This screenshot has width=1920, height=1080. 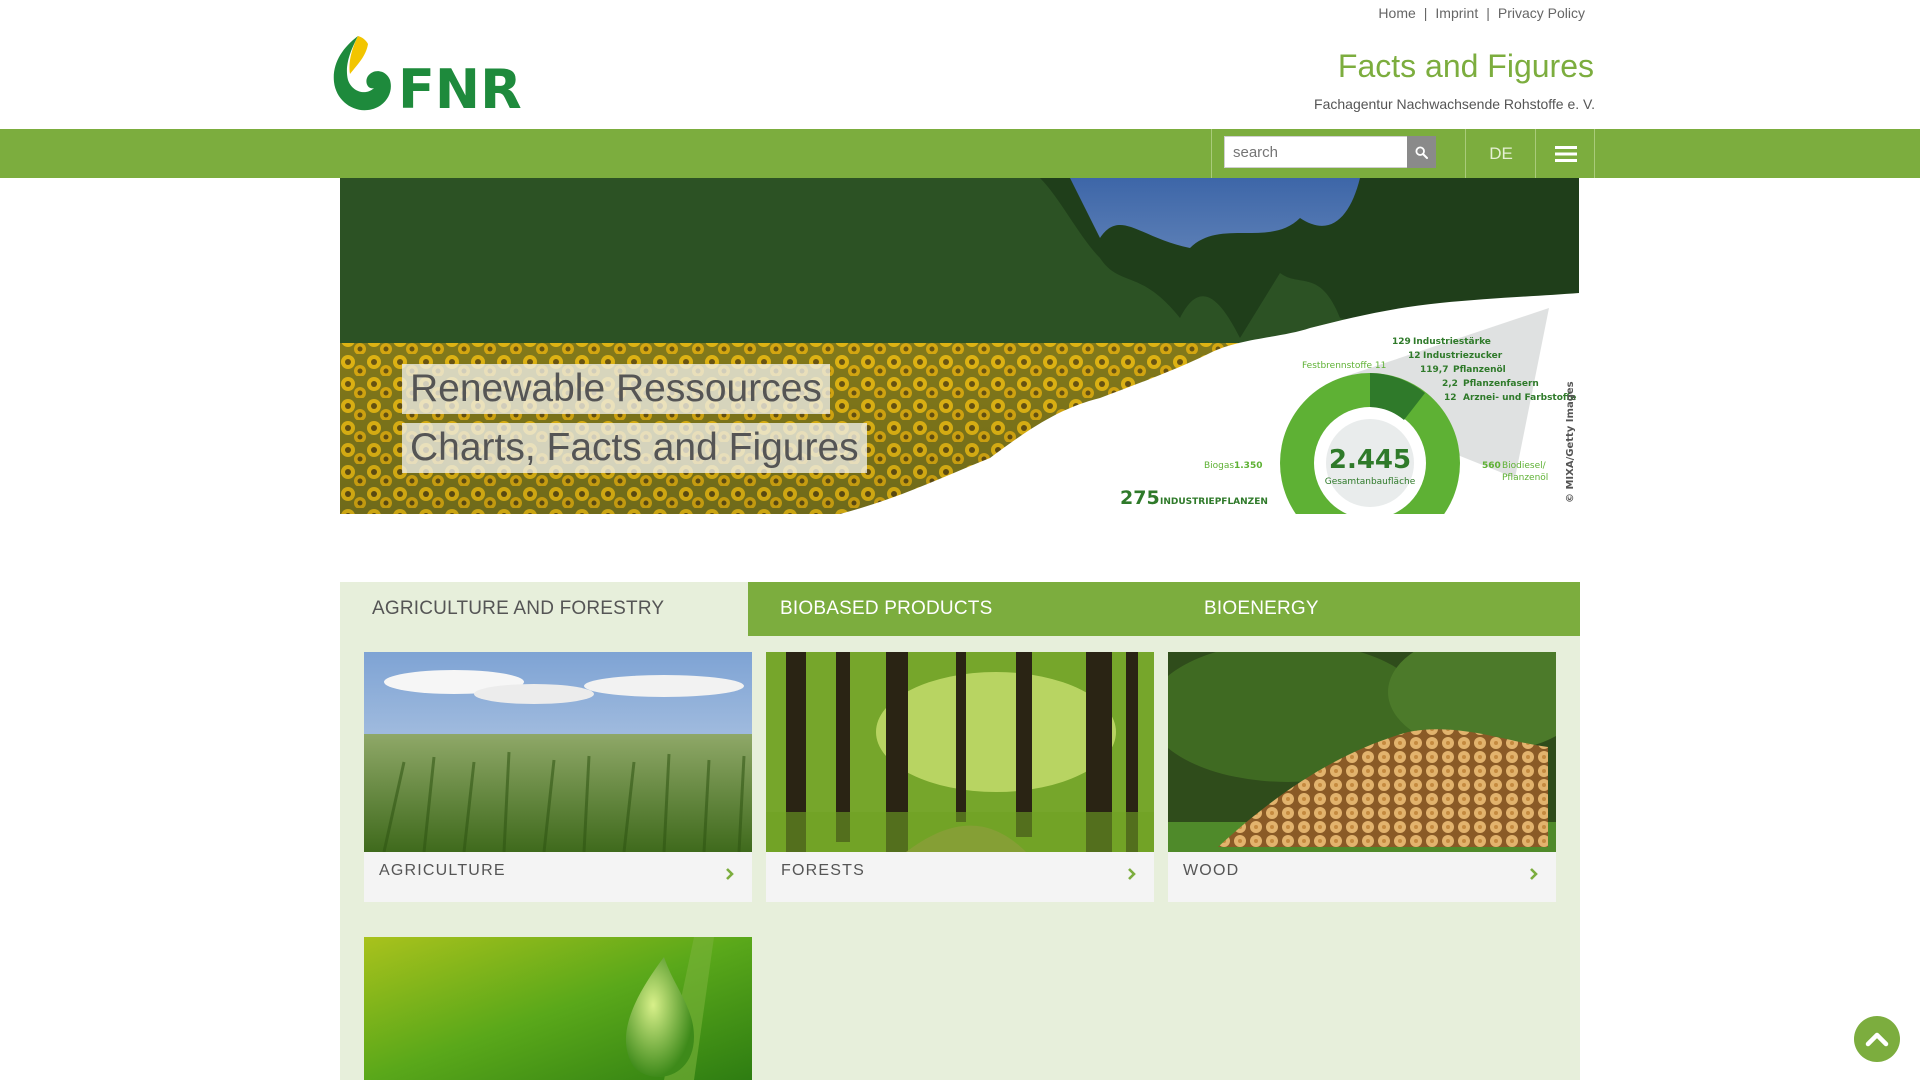 What do you see at coordinates (1344, 366) in the screenshot?
I see `infographic-festbrennstoffe: Festbrennstoffe 11` at bounding box center [1344, 366].